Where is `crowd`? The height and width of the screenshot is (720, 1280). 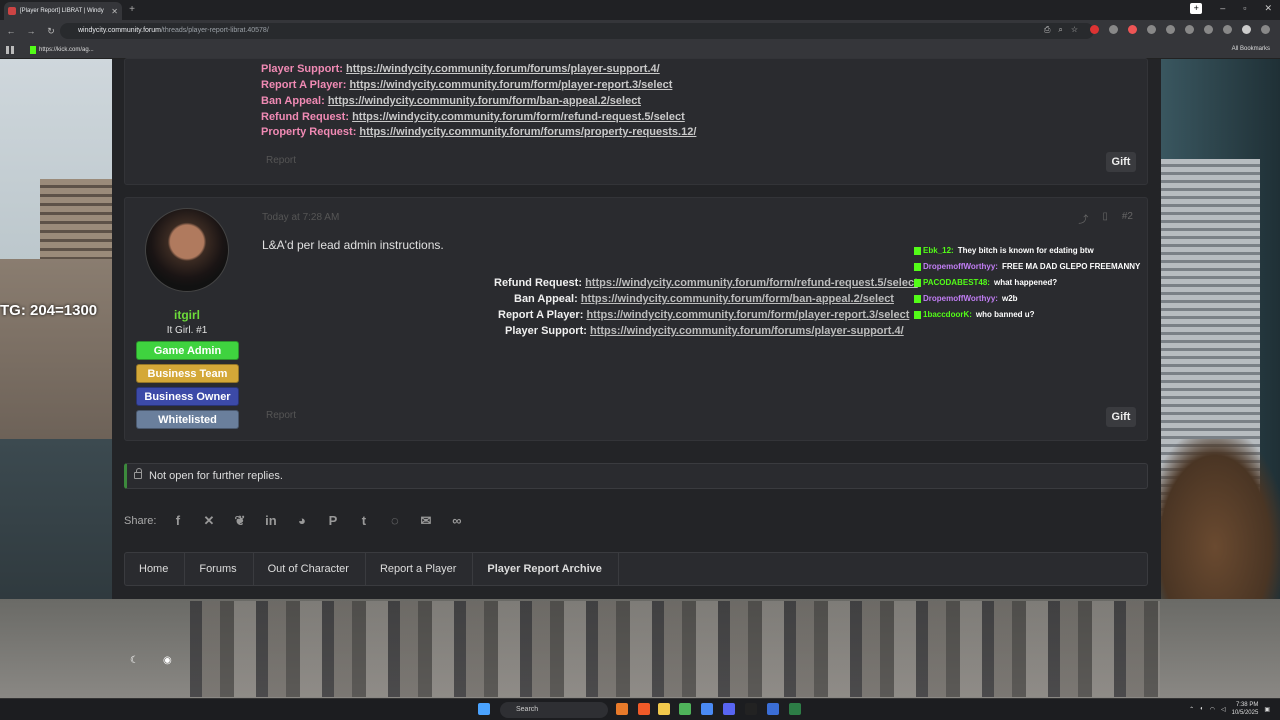
crowd is located at coordinates (675, 649).